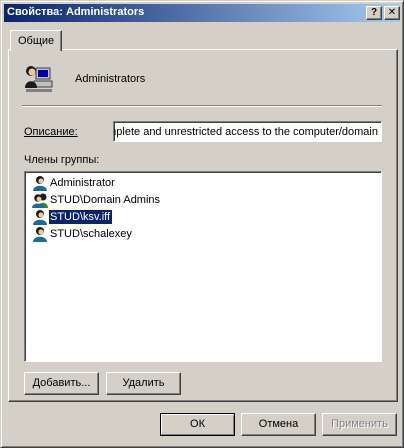  Describe the element at coordinates (278, 424) in the screenshot. I see `cancel-button: Отмена` at that location.